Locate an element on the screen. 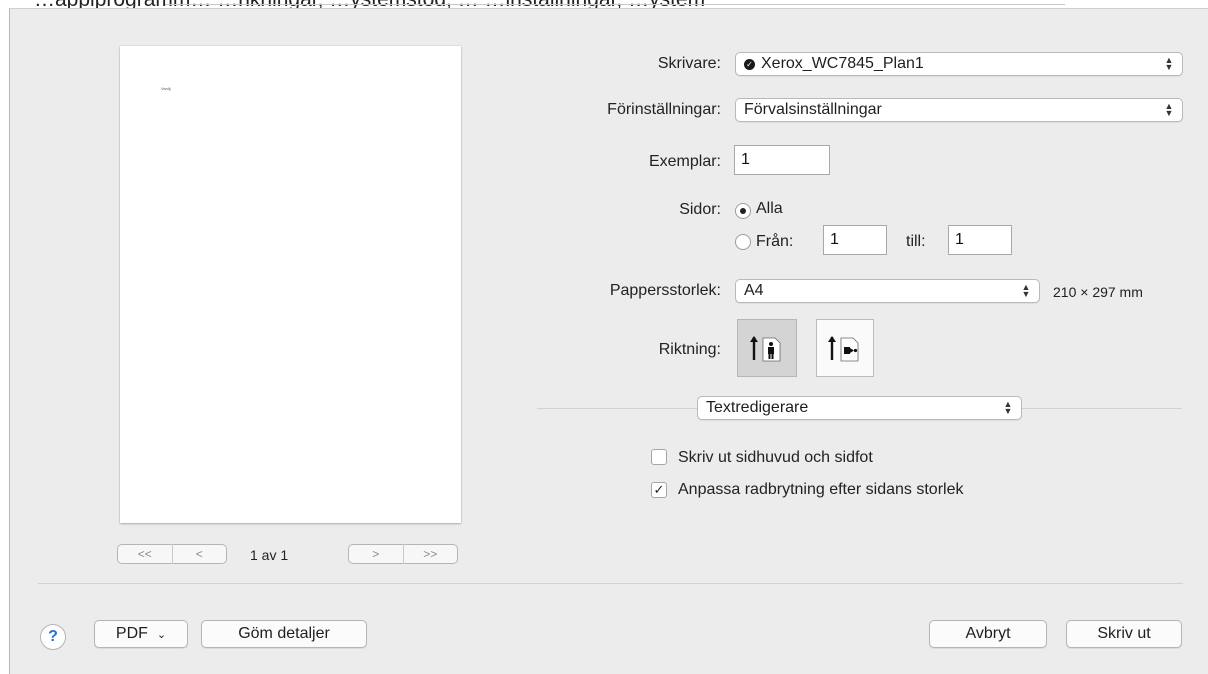 This screenshot has height=674, width=1208. paper-dimensions: 210 × 297 mm is located at coordinates (1098, 292).